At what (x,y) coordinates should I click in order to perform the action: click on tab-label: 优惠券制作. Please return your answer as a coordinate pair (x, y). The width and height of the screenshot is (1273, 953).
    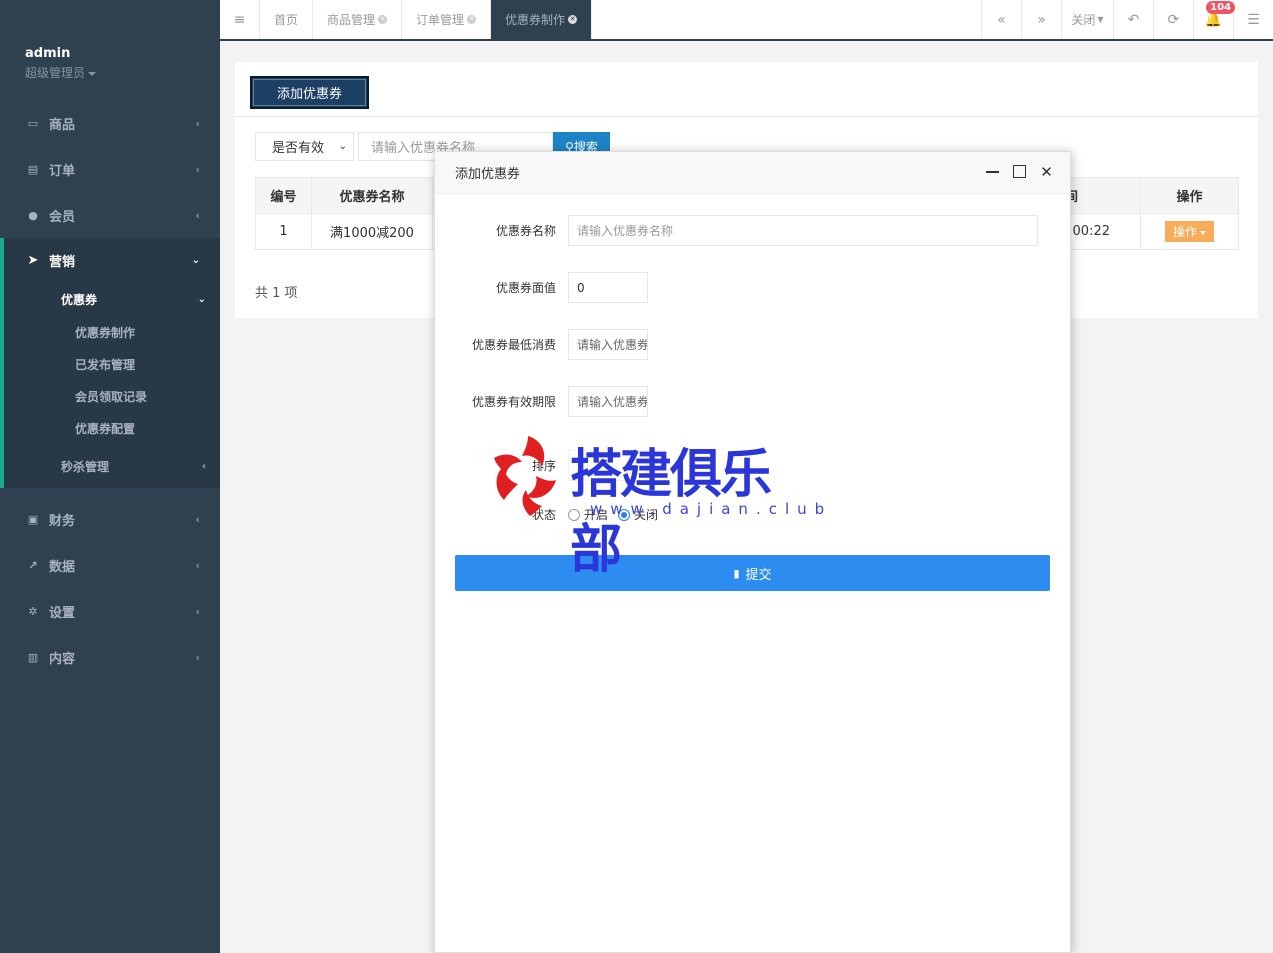
    Looking at the image, I should click on (535, 20).